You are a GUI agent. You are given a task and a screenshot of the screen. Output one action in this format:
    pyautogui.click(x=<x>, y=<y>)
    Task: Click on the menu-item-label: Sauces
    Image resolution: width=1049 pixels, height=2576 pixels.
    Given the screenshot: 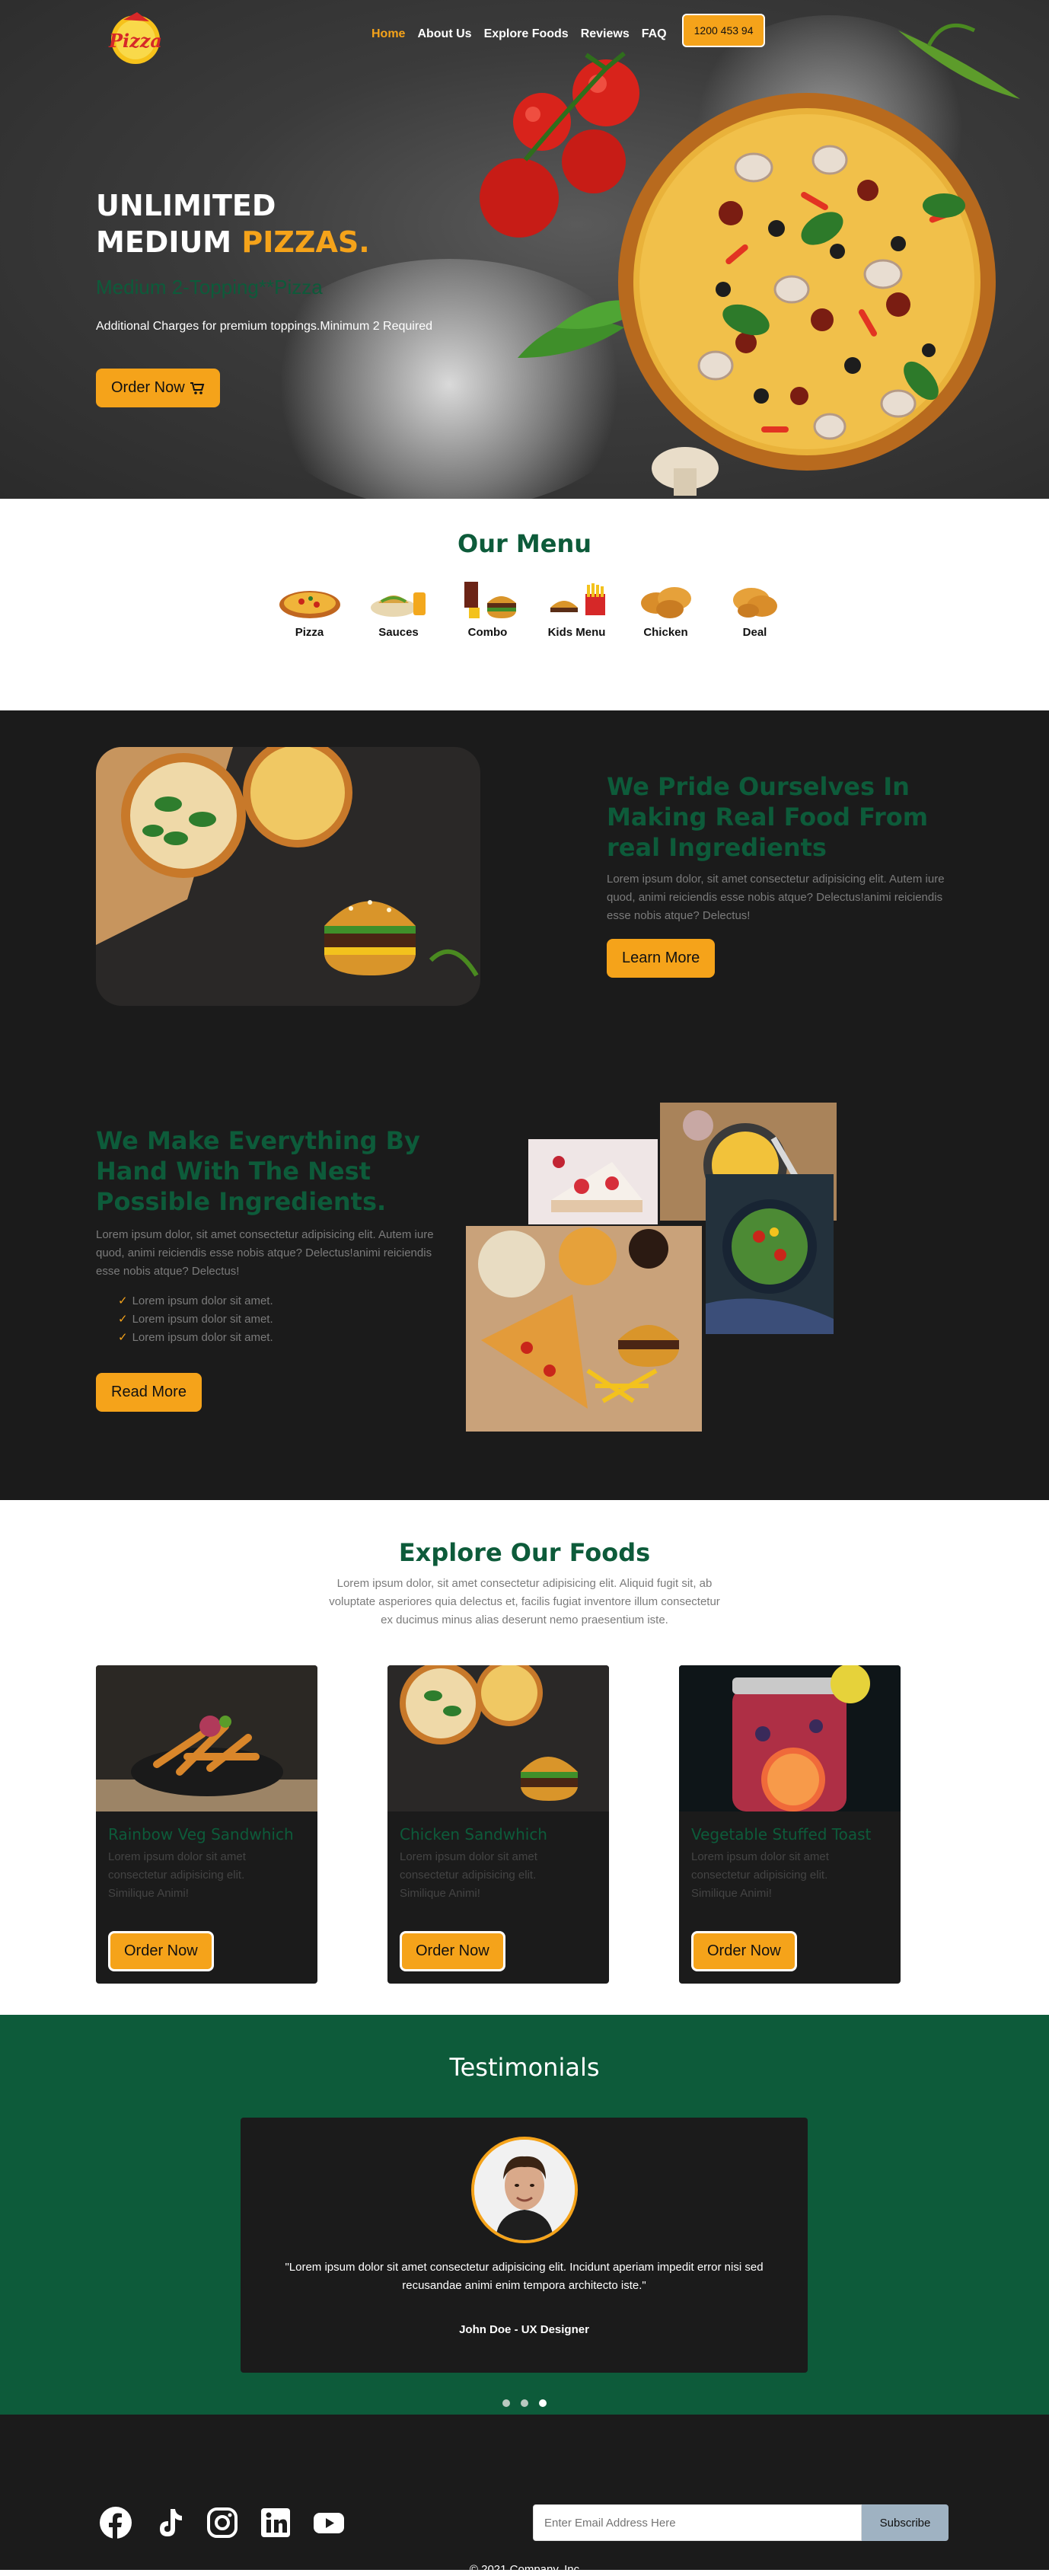 What is the action you would take?
    pyautogui.click(x=398, y=632)
    